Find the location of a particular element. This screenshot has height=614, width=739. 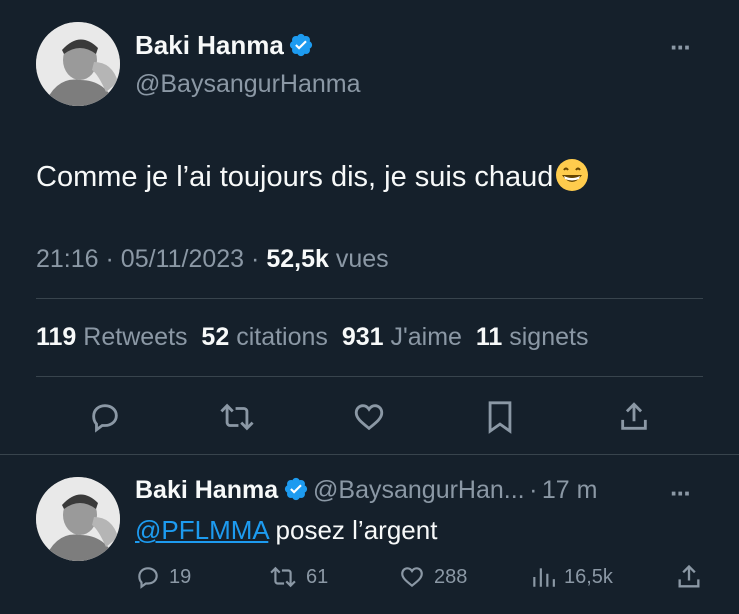

author-name: Baki Hanma is located at coordinates (209, 45).